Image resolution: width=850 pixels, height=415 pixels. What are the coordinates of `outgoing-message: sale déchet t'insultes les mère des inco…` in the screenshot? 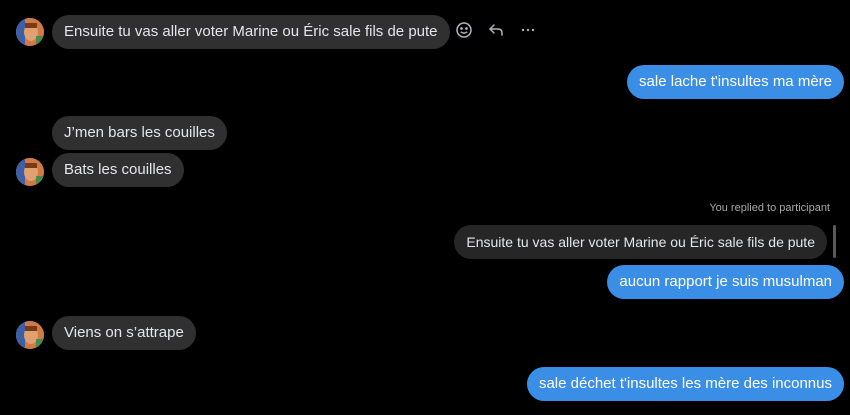 It's located at (685, 384).